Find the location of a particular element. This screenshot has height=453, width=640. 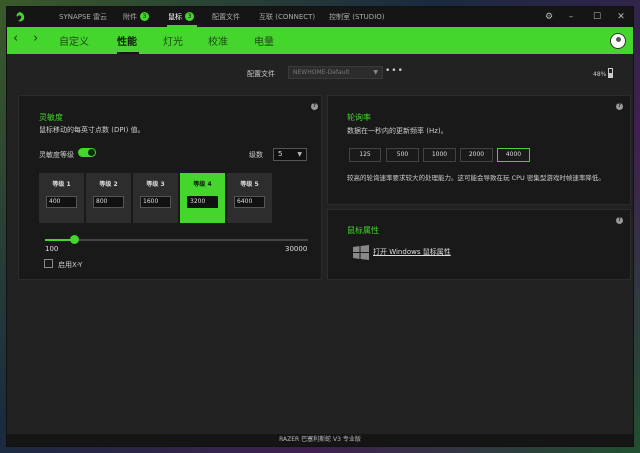

profile-dropdown: NEWHOME-Default ▼ is located at coordinates (335, 72).